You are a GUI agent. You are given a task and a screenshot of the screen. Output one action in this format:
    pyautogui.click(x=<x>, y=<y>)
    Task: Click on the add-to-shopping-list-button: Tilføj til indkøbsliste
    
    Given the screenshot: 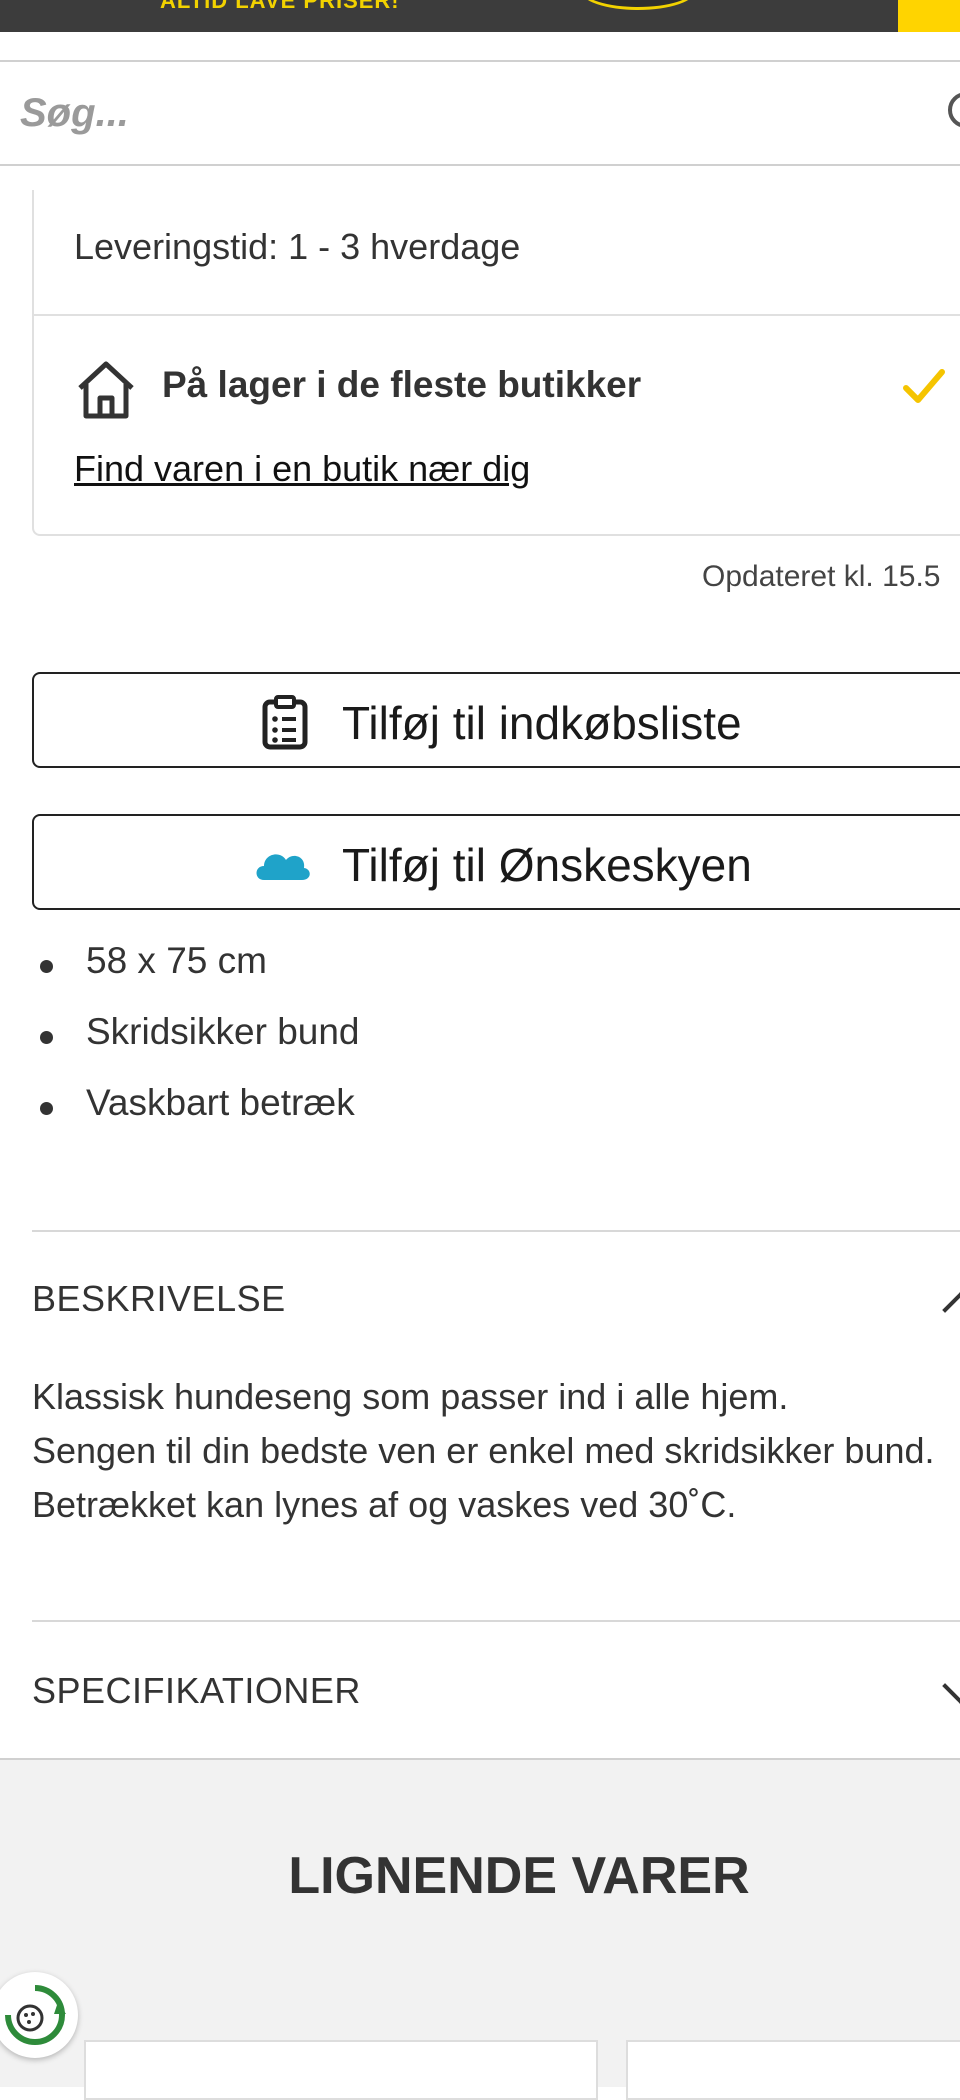 What is the action you would take?
    pyautogui.click(x=496, y=720)
    